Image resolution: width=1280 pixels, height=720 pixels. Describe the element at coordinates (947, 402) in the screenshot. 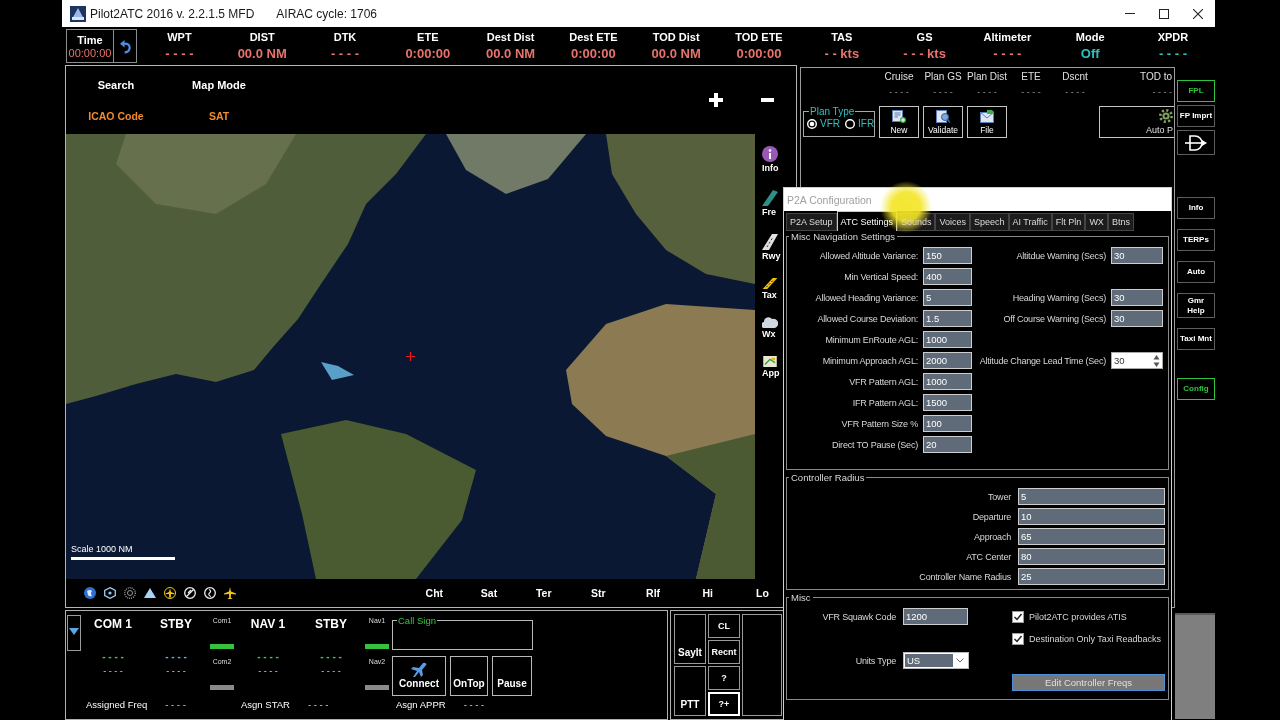

I see `input-field: 1500` at that location.